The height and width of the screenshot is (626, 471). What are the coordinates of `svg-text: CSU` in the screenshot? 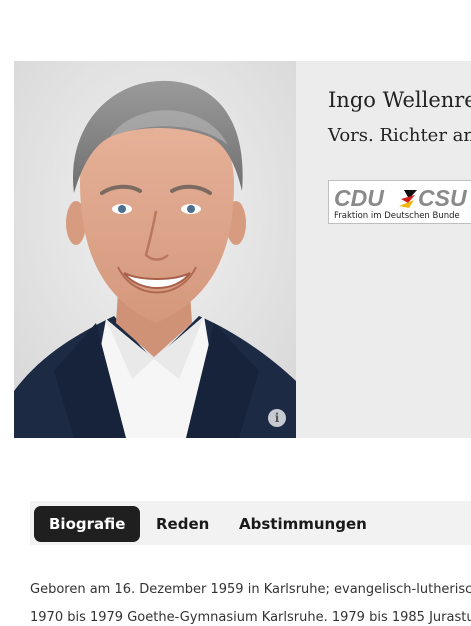 It's located at (443, 198).